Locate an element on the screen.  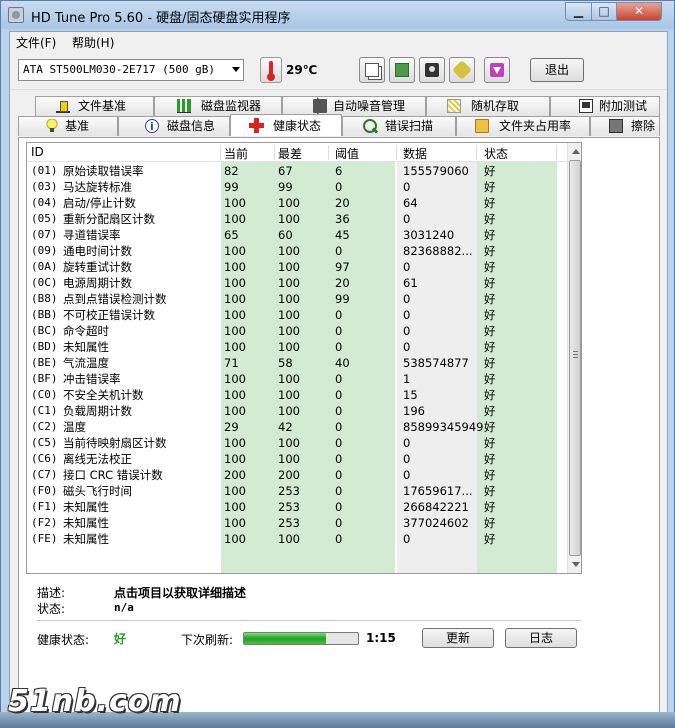
maximize-button: □ is located at coordinates (604, 11).